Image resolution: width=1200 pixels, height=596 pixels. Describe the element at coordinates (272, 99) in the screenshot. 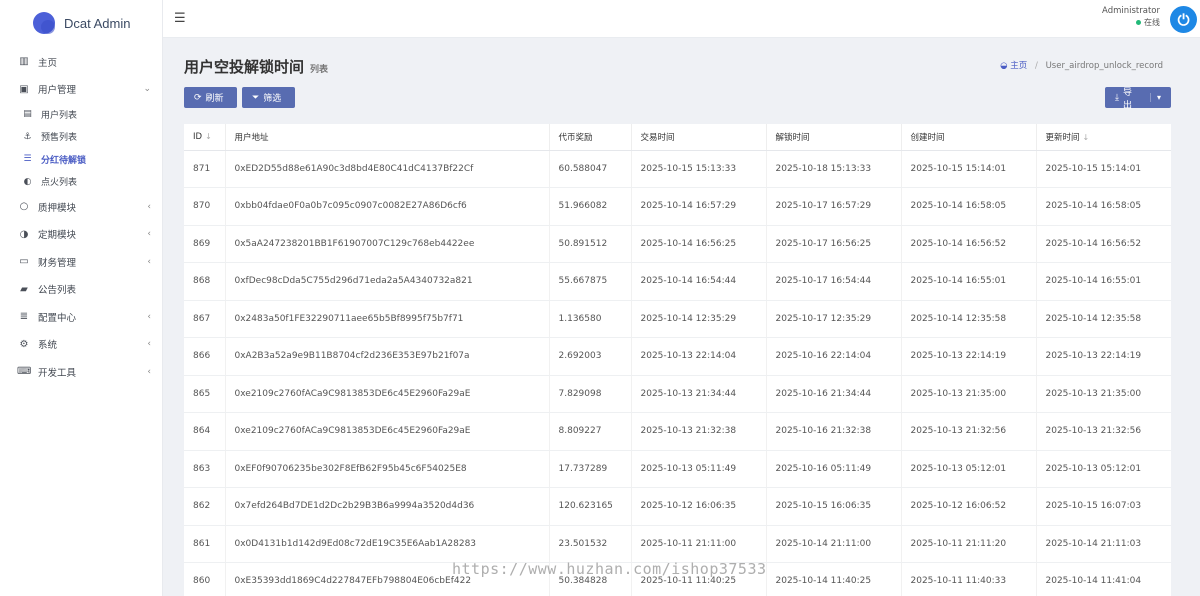

I see `filter-label: 筛选` at that location.